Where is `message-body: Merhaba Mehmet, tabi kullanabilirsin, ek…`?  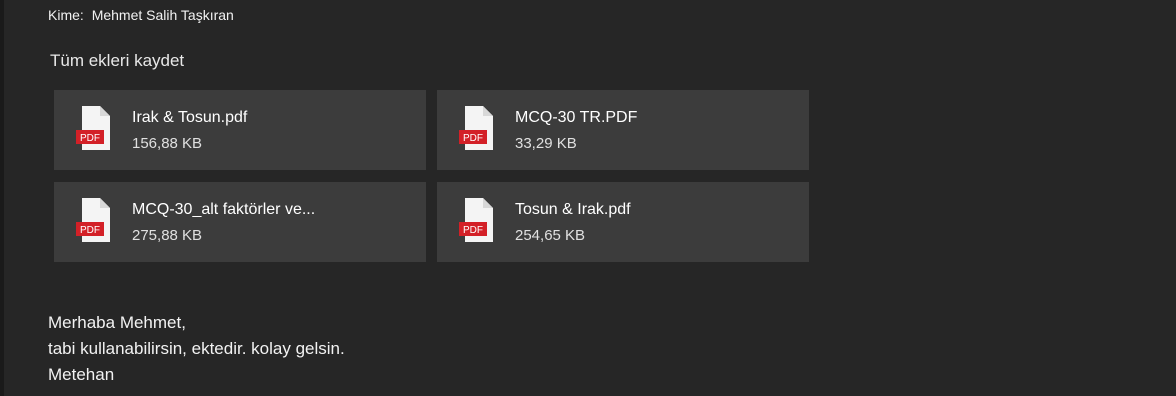 message-body: Merhaba Mehmet, tabi kullanabilirsin, ek… is located at coordinates (196, 349).